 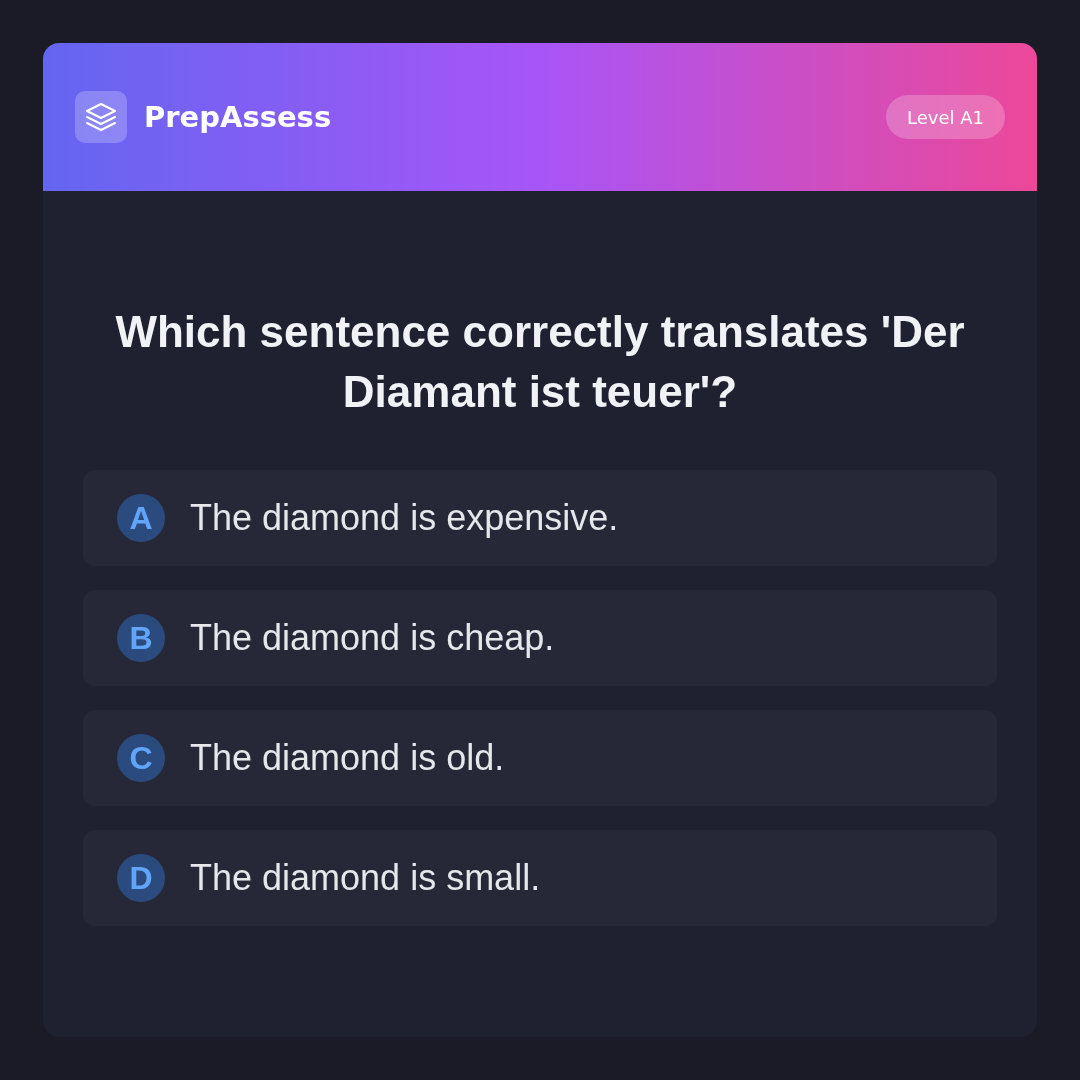 I want to click on option-text: The diamond is cheap., so click(x=372, y=638).